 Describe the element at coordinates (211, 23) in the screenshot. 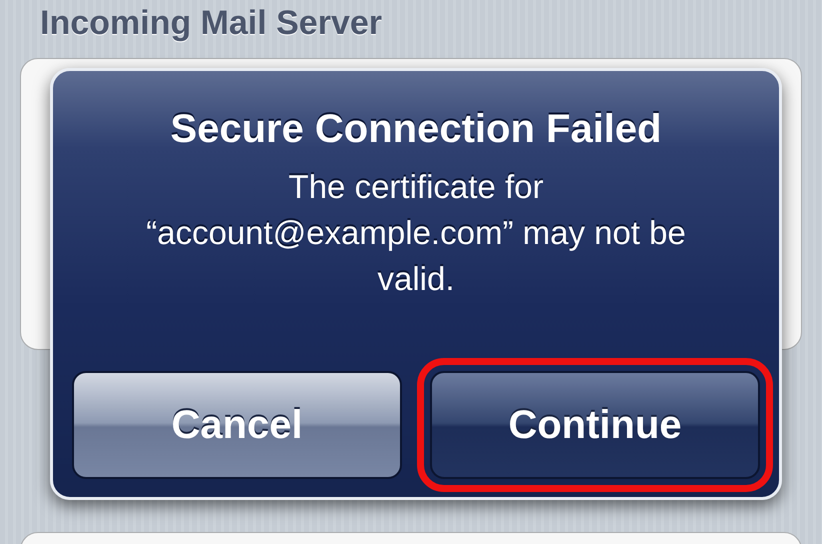

I see `section-heading: Incoming Mail Server` at that location.